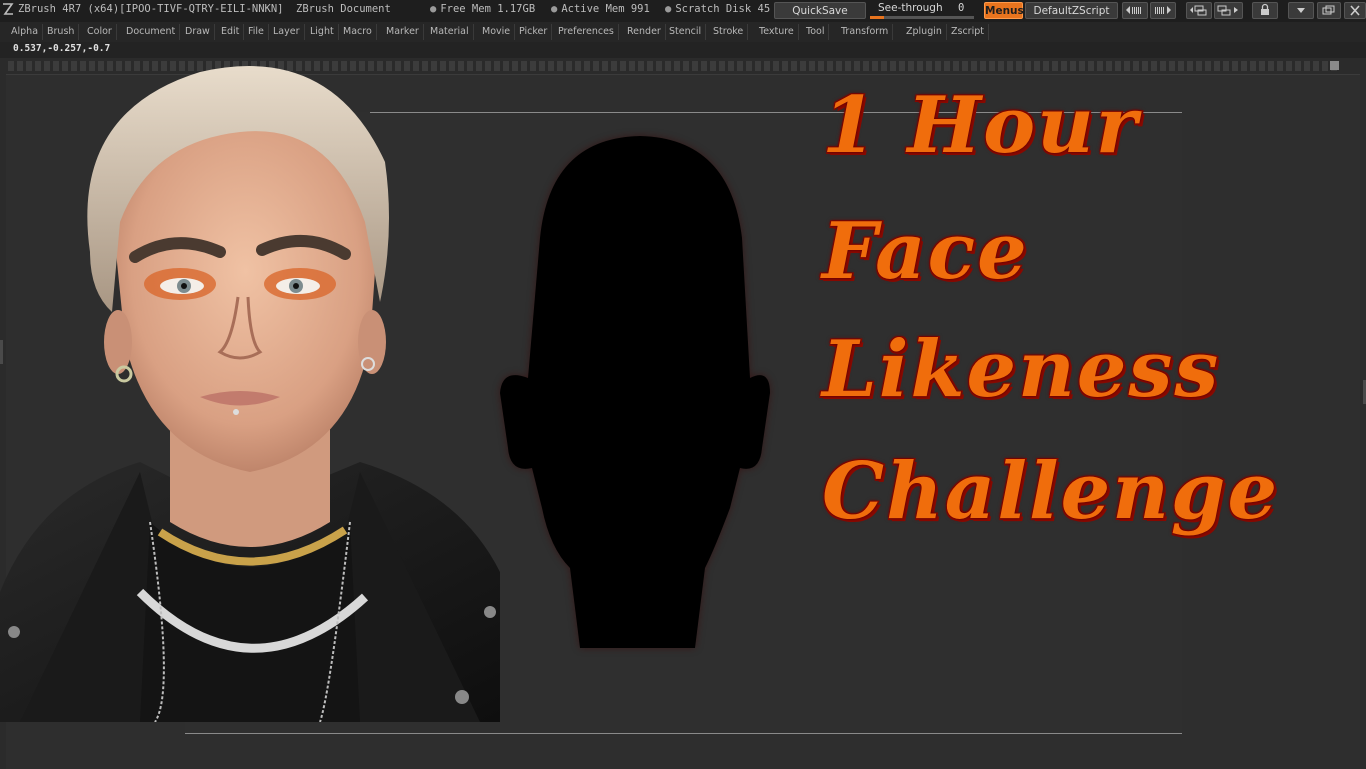 This screenshot has height=769, width=1366. I want to click on menu-render: Render, so click(644, 32).